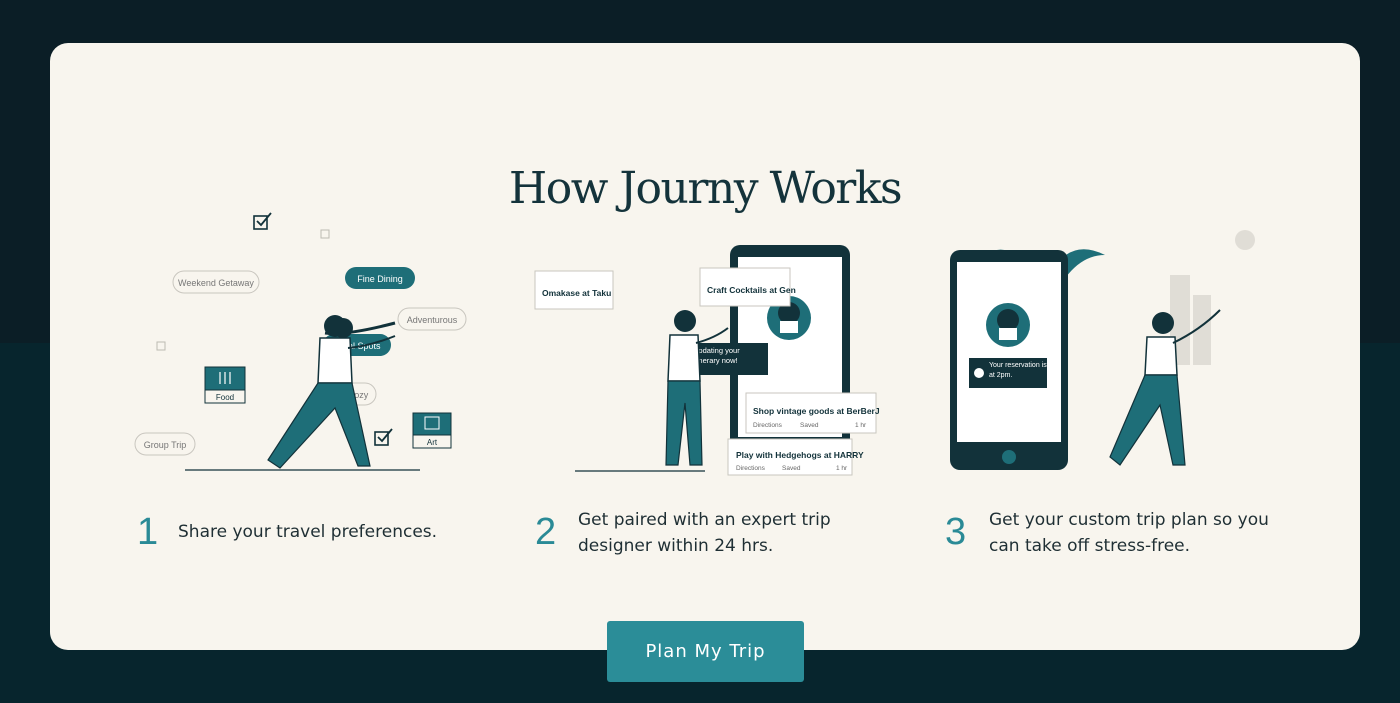  What do you see at coordinates (308, 532) in the screenshot?
I see `step-1-text: Share your travel preferences.` at bounding box center [308, 532].